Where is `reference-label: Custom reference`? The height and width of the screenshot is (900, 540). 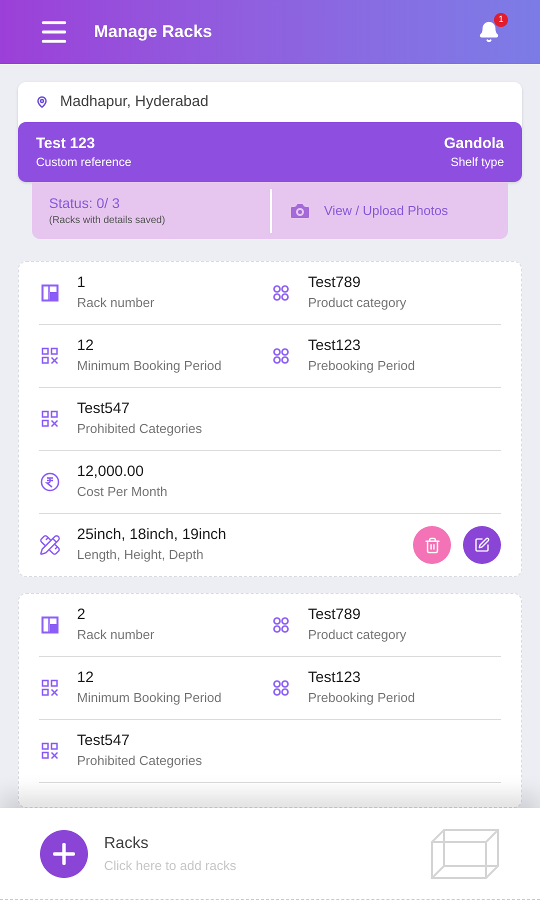
reference-label: Custom reference is located at coordinates (84, 162).